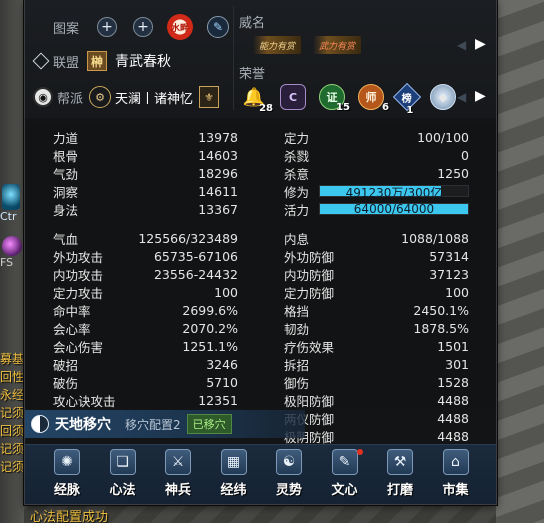 The image size is (544, 523). I want to click on side-skill-ctr: Ctr, so click(12, 208).